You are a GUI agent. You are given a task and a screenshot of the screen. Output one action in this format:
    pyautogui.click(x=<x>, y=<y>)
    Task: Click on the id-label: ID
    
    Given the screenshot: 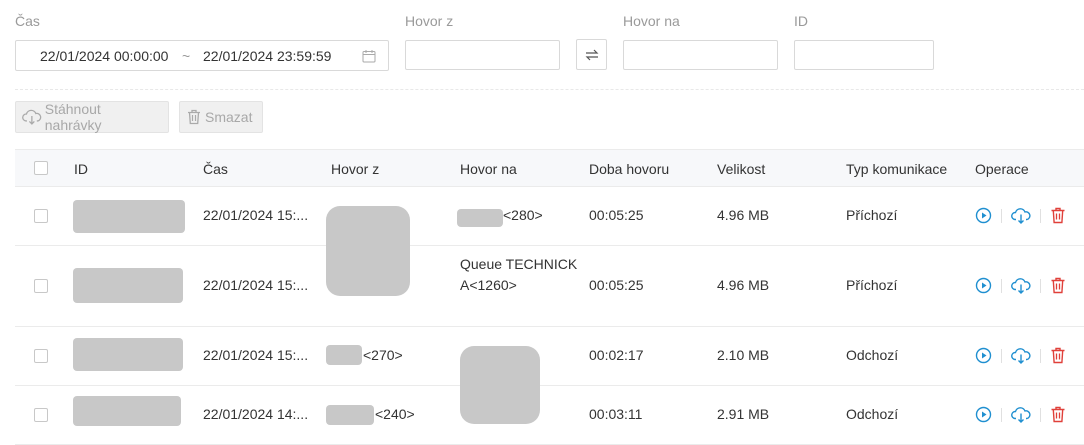 What is the action you would take?
    pyautogui.click(x=801, y=21)
    